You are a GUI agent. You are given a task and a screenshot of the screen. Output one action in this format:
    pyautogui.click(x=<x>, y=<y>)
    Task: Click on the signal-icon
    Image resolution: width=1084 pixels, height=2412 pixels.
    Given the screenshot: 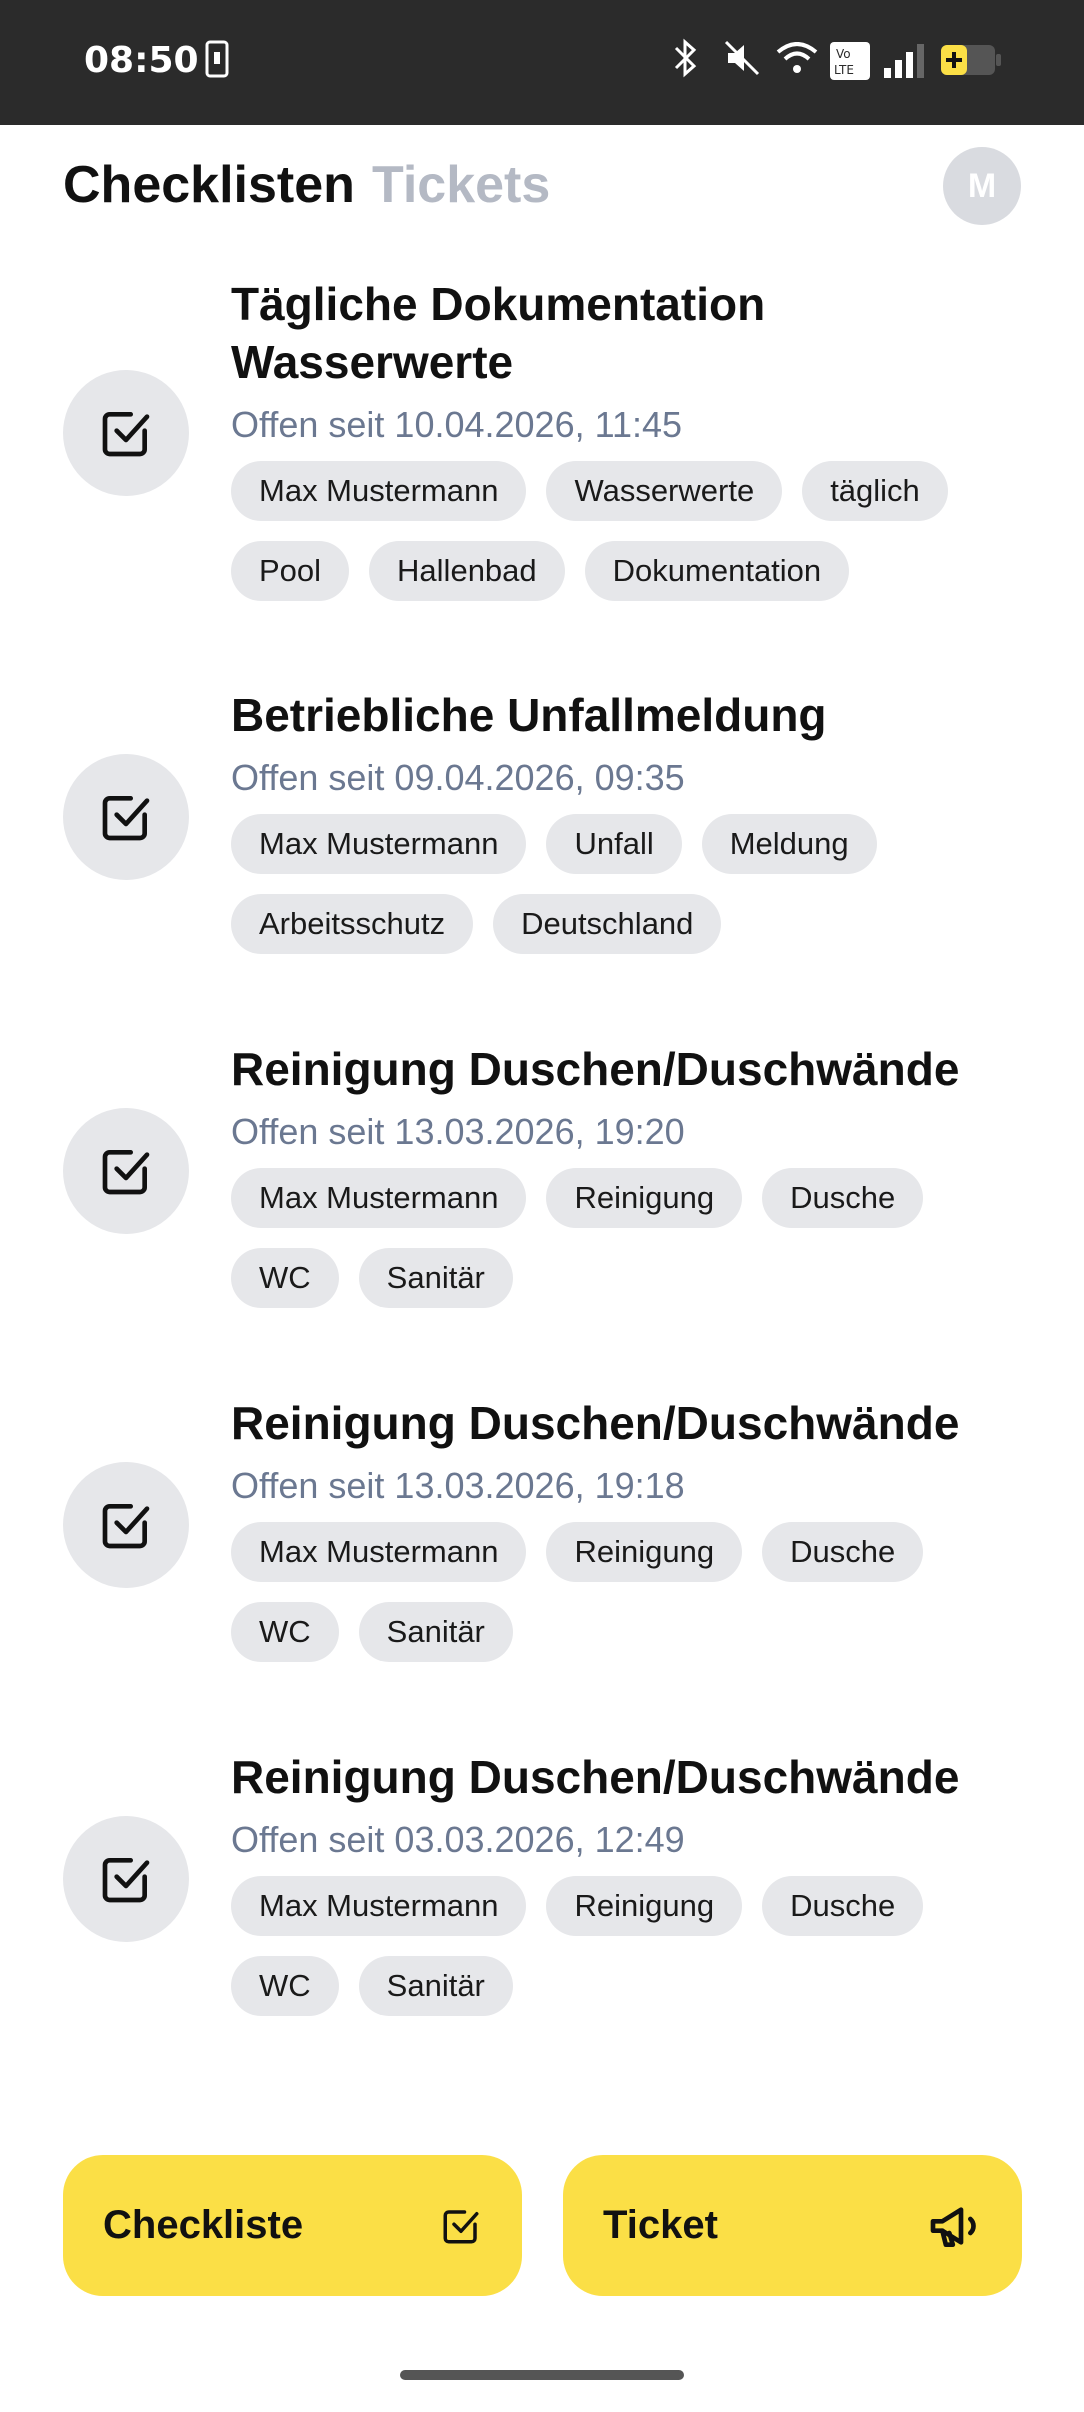 What is the action you would take?
    pyautogui.click(x=904, y=61)
    